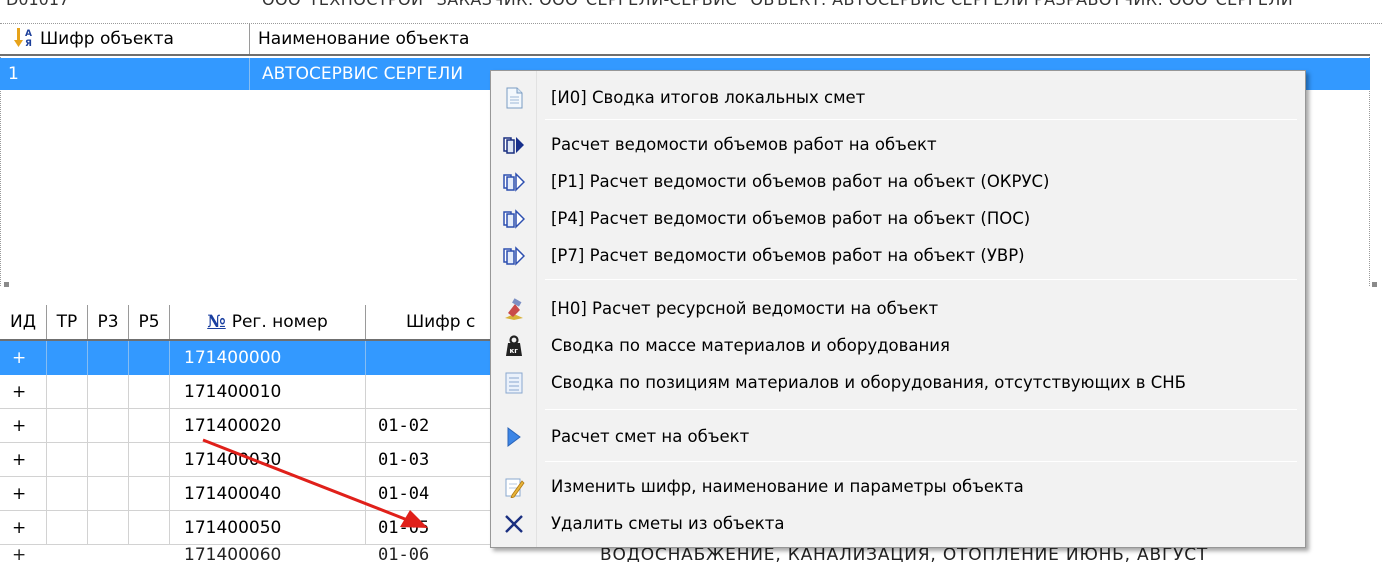  Describe the element at coordinates (404, 460) in the screenshot. I see `row-cipher-cell: 01-03` at that location.